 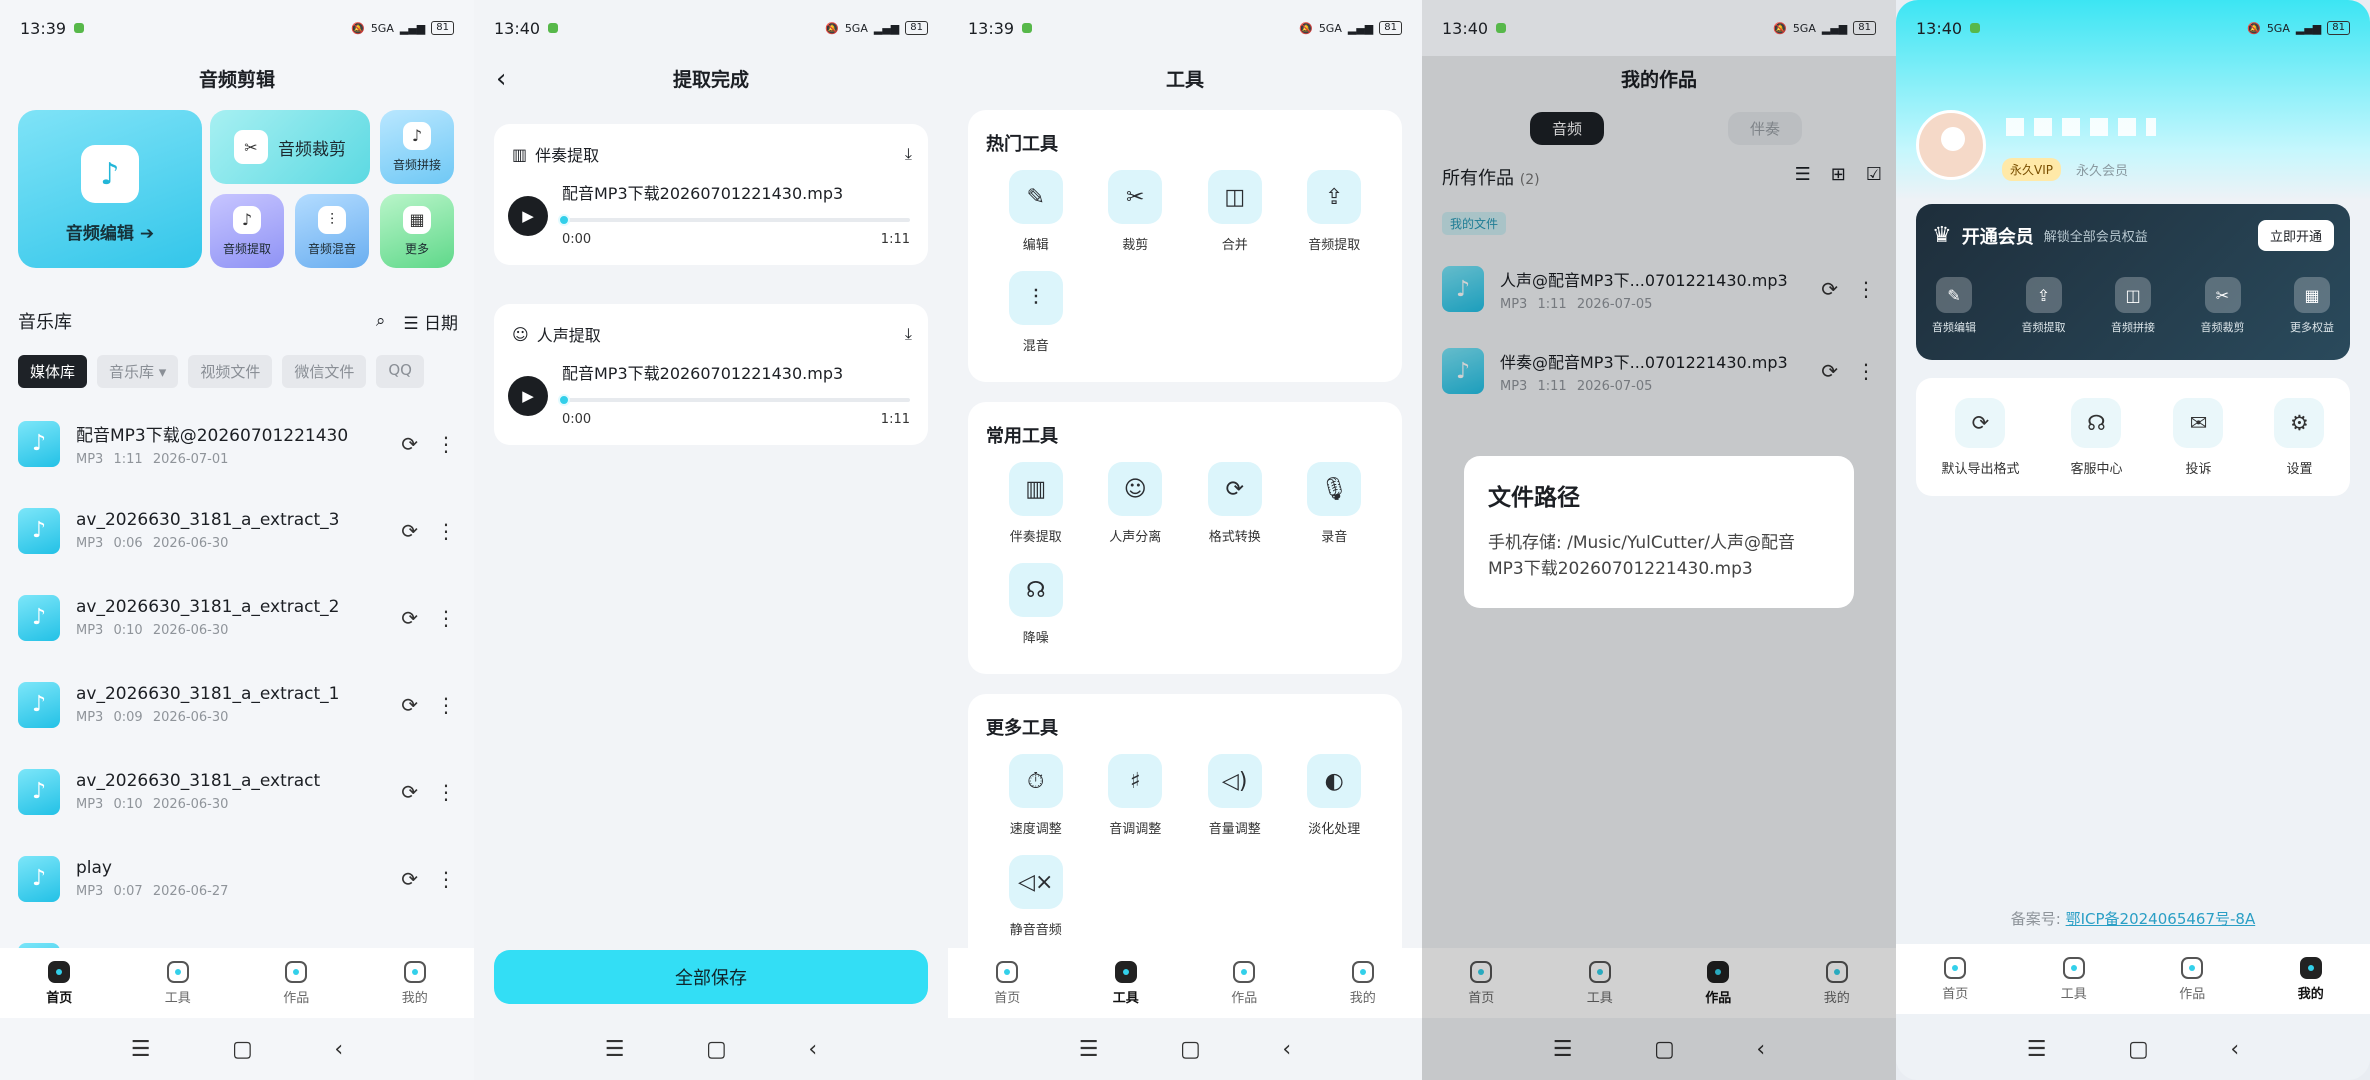 What do you see at coordinates (400, 371) in the screenshot?
I see `chip-qq: QQ` at bounding box center [400, 371].